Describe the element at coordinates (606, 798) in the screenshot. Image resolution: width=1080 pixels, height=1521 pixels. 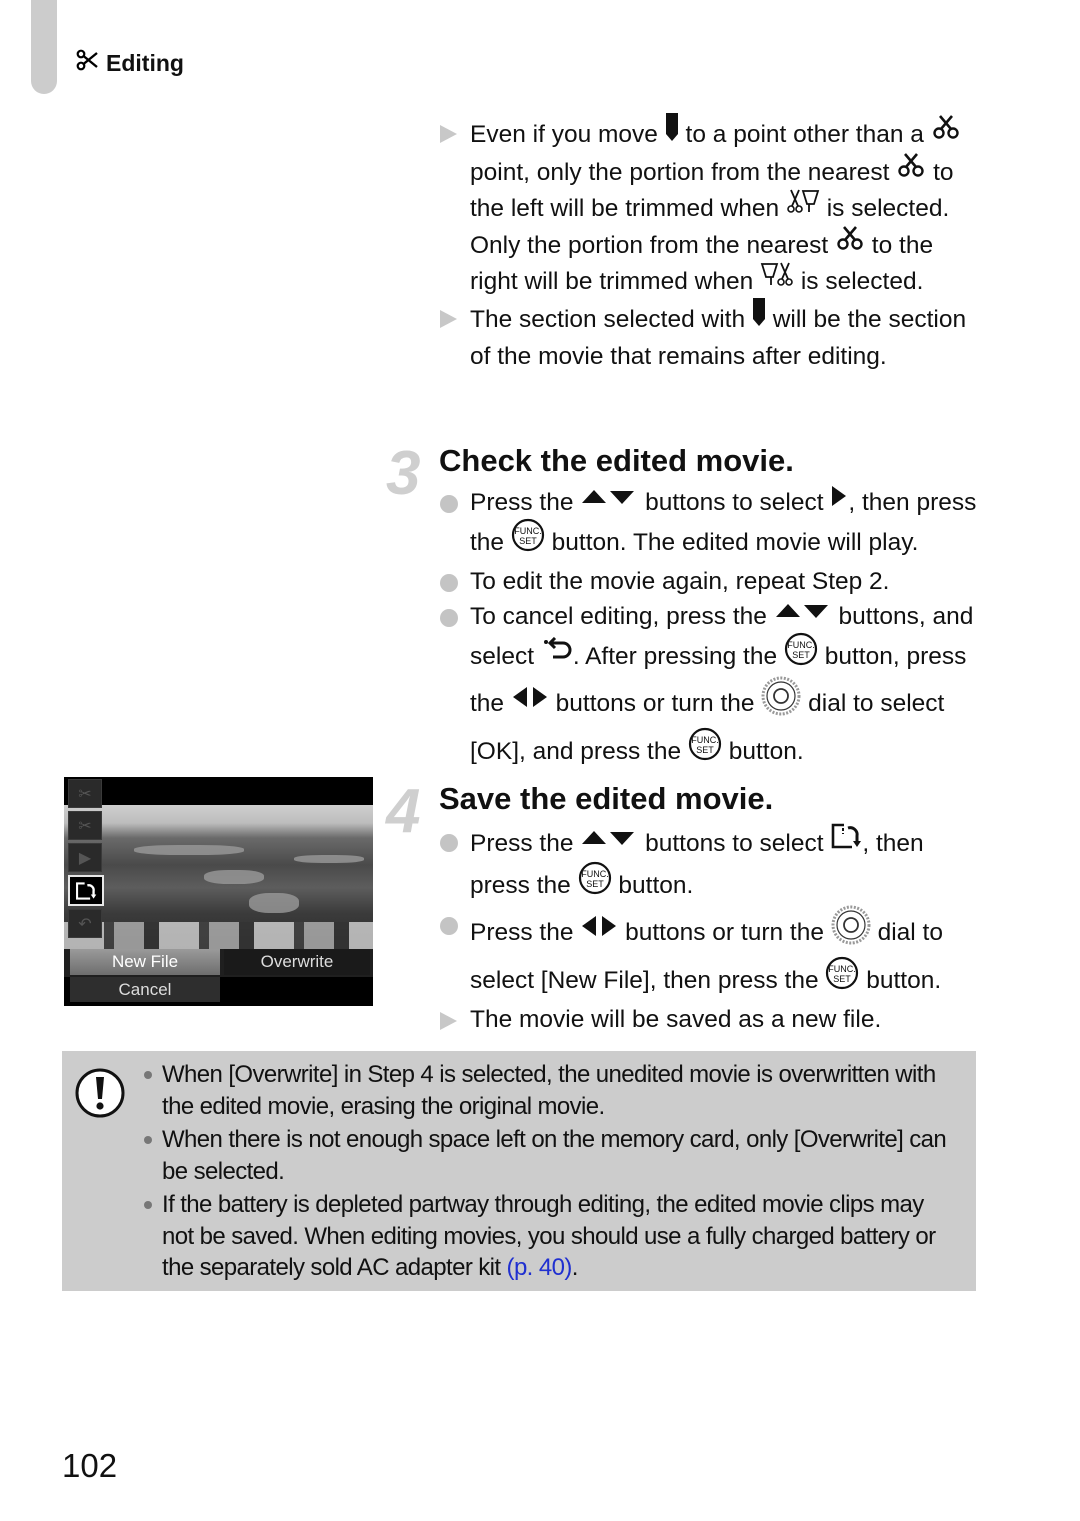
I see `step-title: Save the edited movie.` at that location.